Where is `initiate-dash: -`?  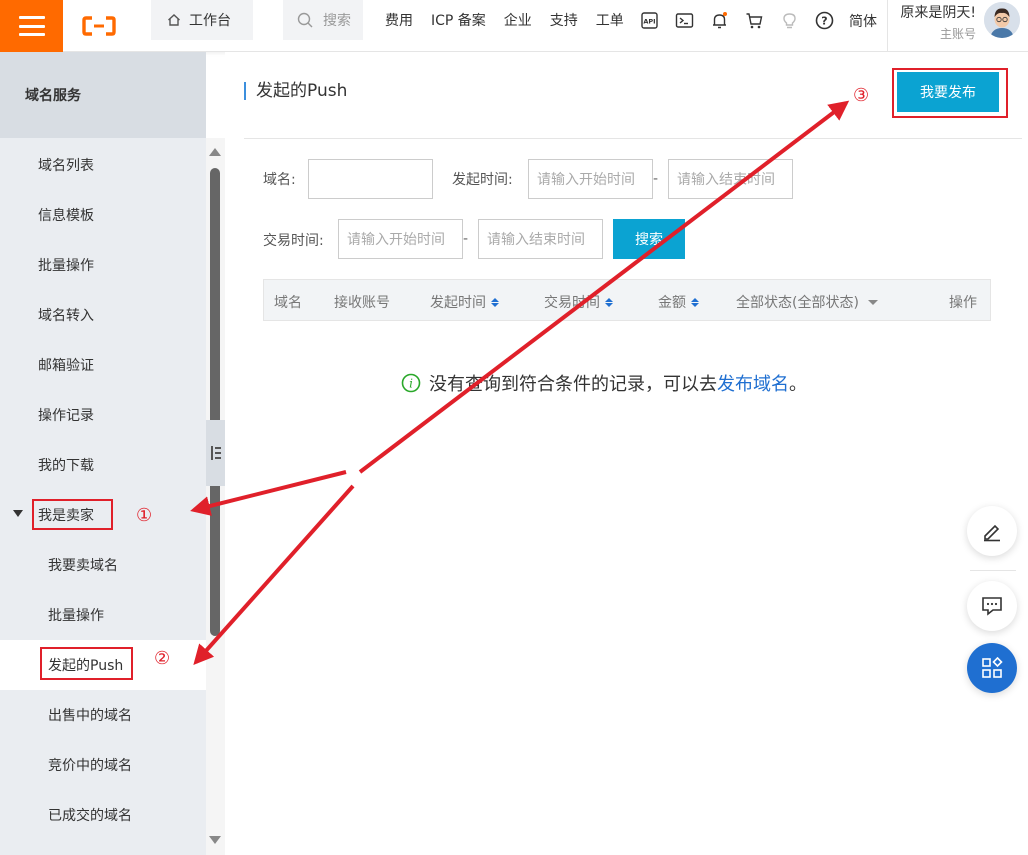 initiate-dash: - is located at coordinates (656, 179).